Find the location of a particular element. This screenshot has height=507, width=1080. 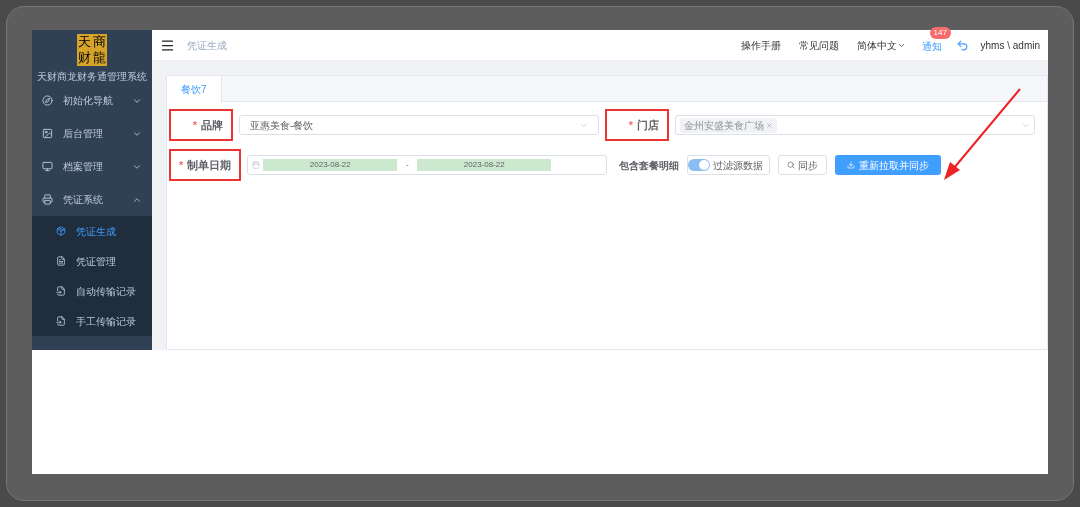

date-range-field: 2023-08-22 - 2023-08-22 is located at coordinates (427, 165).